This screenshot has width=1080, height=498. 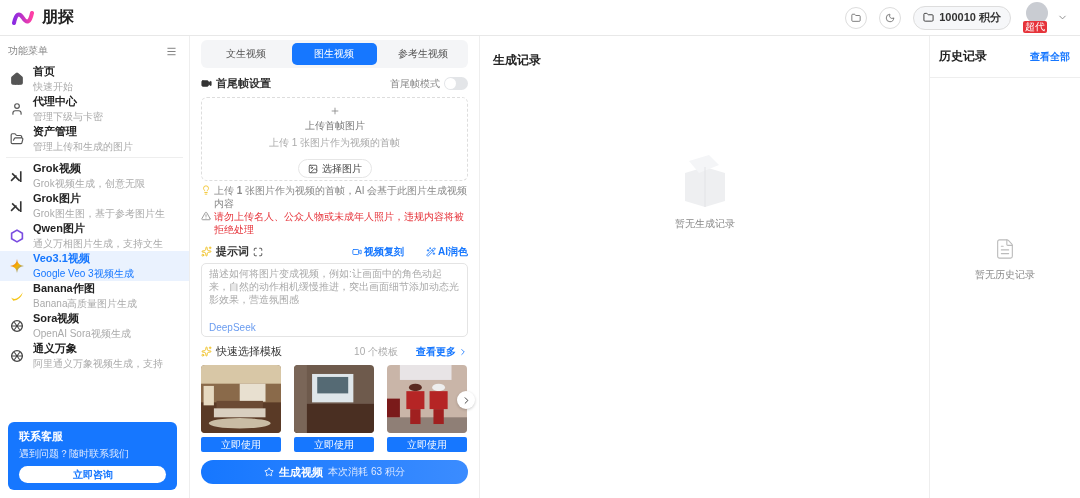 What do you see at coordinates (64, 288) in the screenshot?
I see `item-title: Banana作图` at bounding box center [64, 288].